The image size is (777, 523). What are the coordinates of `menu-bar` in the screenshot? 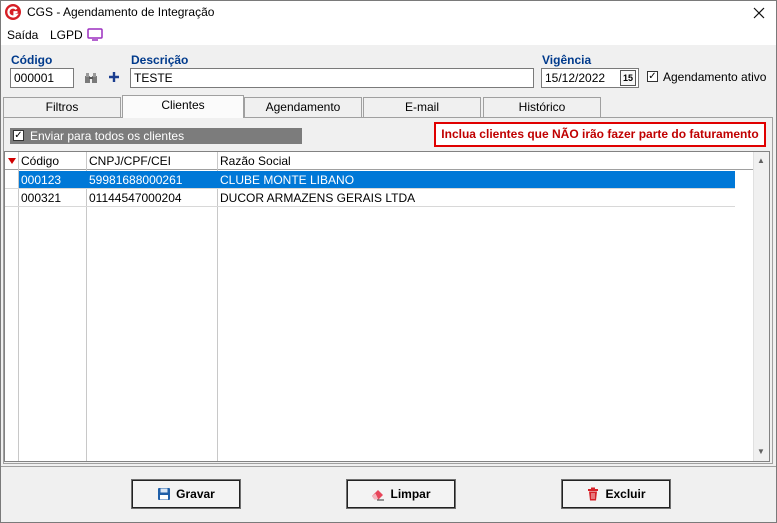 It's located at (388, 35).